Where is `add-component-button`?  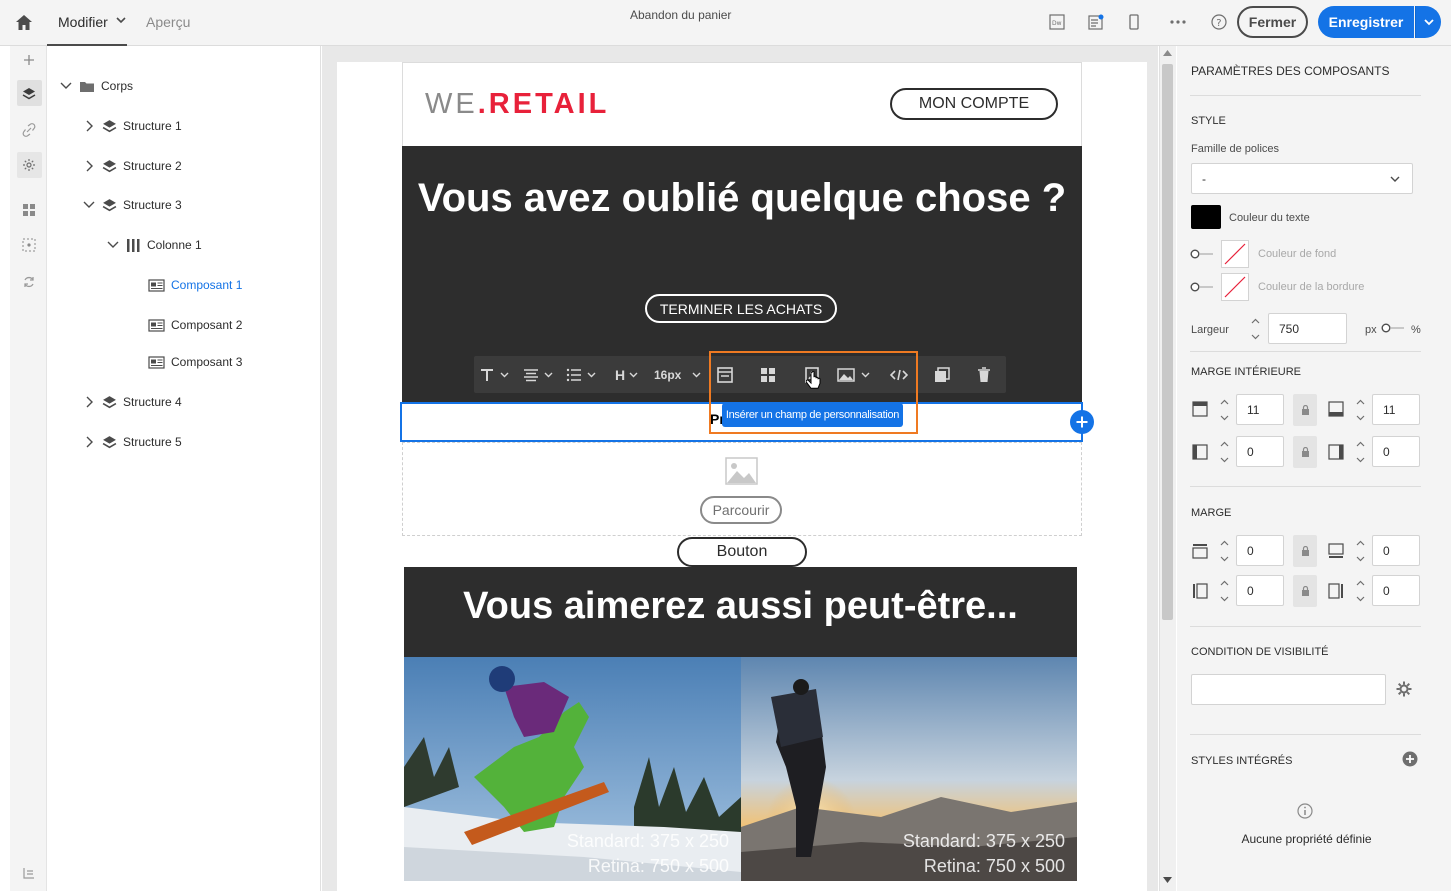
add-component-button is located at coordinates (1082, 422).